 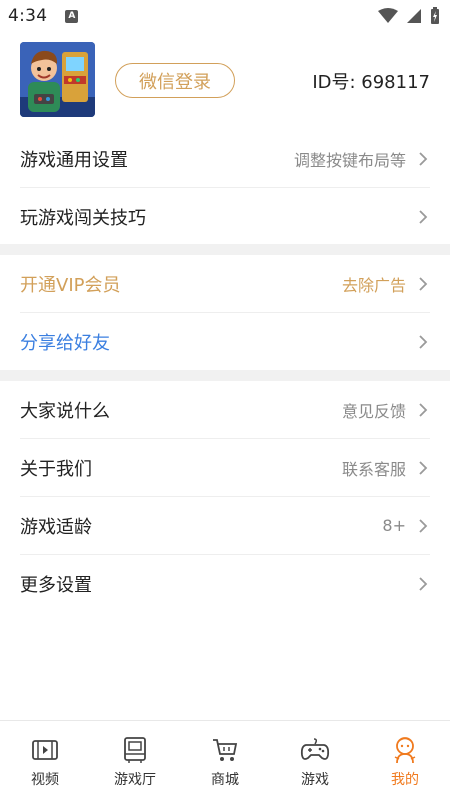 I want to click on tab-label: 游戏厅, so click(x=135, y=780).